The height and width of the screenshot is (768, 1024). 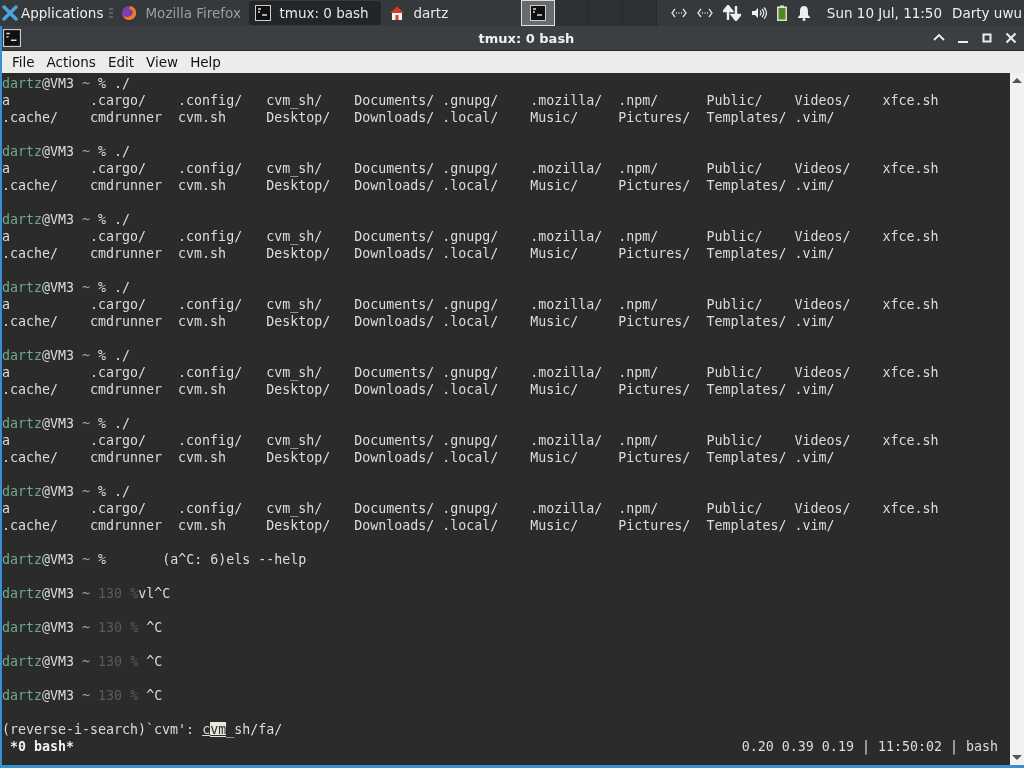 I want to click on scrollbar, so click(x=1017, y=419).